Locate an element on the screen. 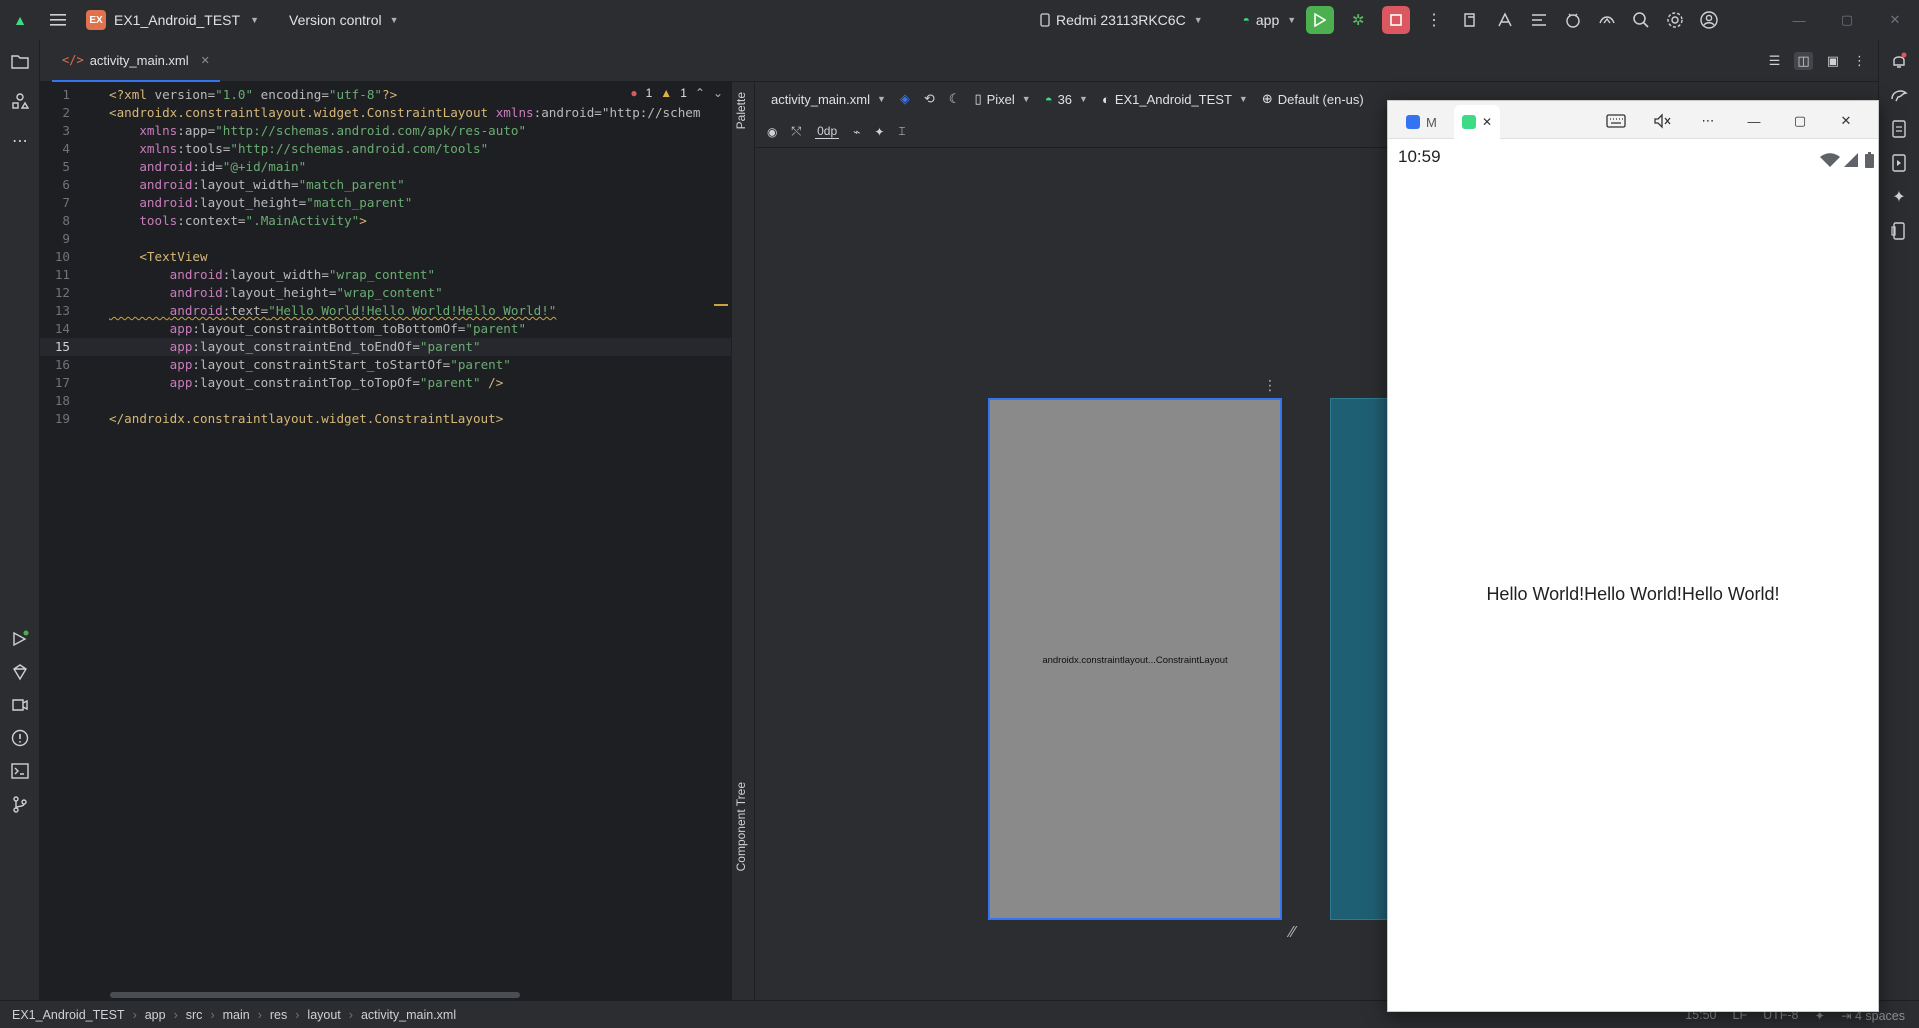 The image size is (1919, 1028). warning-stripe-marker is located at coordinates (721, 305).